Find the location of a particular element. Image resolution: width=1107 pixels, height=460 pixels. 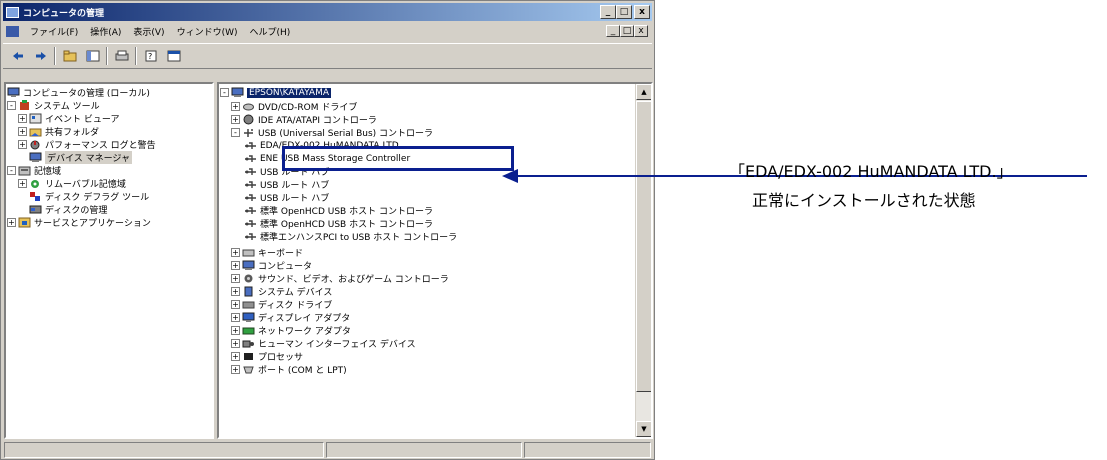

device-tree-item: + プロセッサ is located at coordinates (267, 356).